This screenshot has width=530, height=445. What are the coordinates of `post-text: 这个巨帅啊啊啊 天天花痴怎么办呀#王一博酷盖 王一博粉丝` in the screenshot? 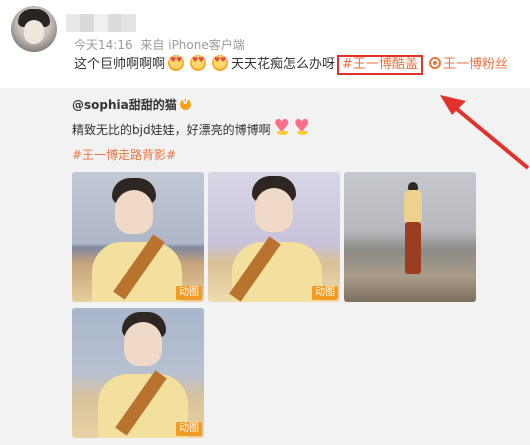 It's located at (291, 65).